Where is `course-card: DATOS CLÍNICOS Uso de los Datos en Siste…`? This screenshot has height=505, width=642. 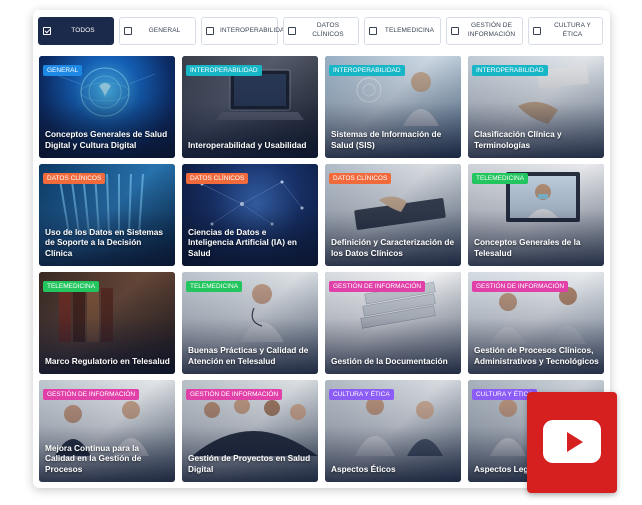 course-card: DATOS CLÍNICOS Uso de los Datos en Siste… is located at coordinates (107, 215).